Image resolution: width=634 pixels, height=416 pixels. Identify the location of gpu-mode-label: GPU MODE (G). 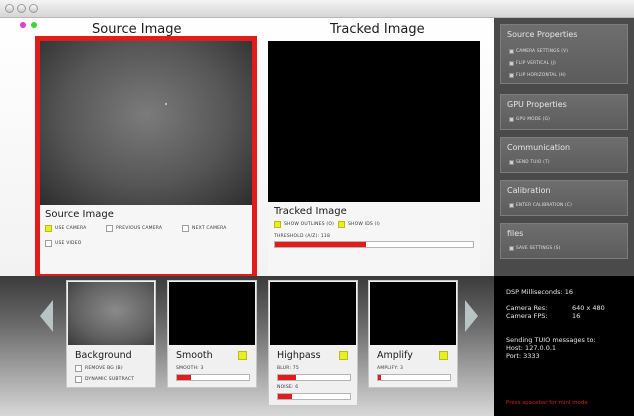
(533, 119).